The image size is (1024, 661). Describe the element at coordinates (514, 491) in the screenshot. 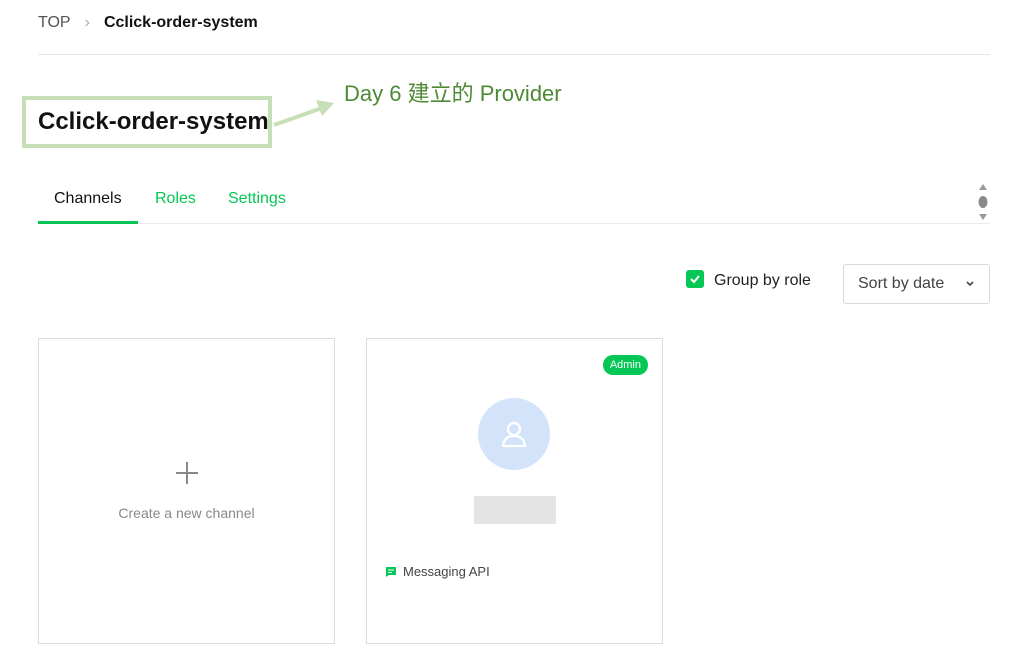

I see `channel-card: Admin Messaging API` at that location.